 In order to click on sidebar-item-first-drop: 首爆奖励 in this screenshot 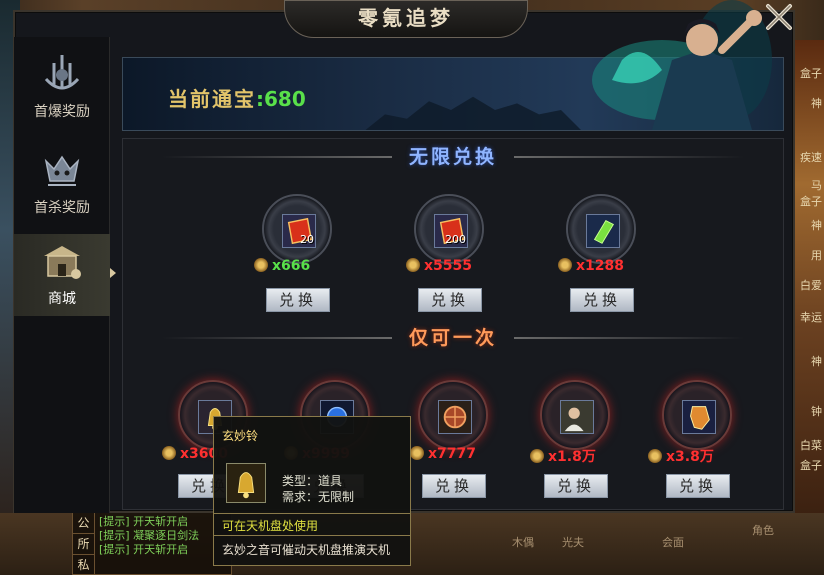, I will do `click(62, 88)`.